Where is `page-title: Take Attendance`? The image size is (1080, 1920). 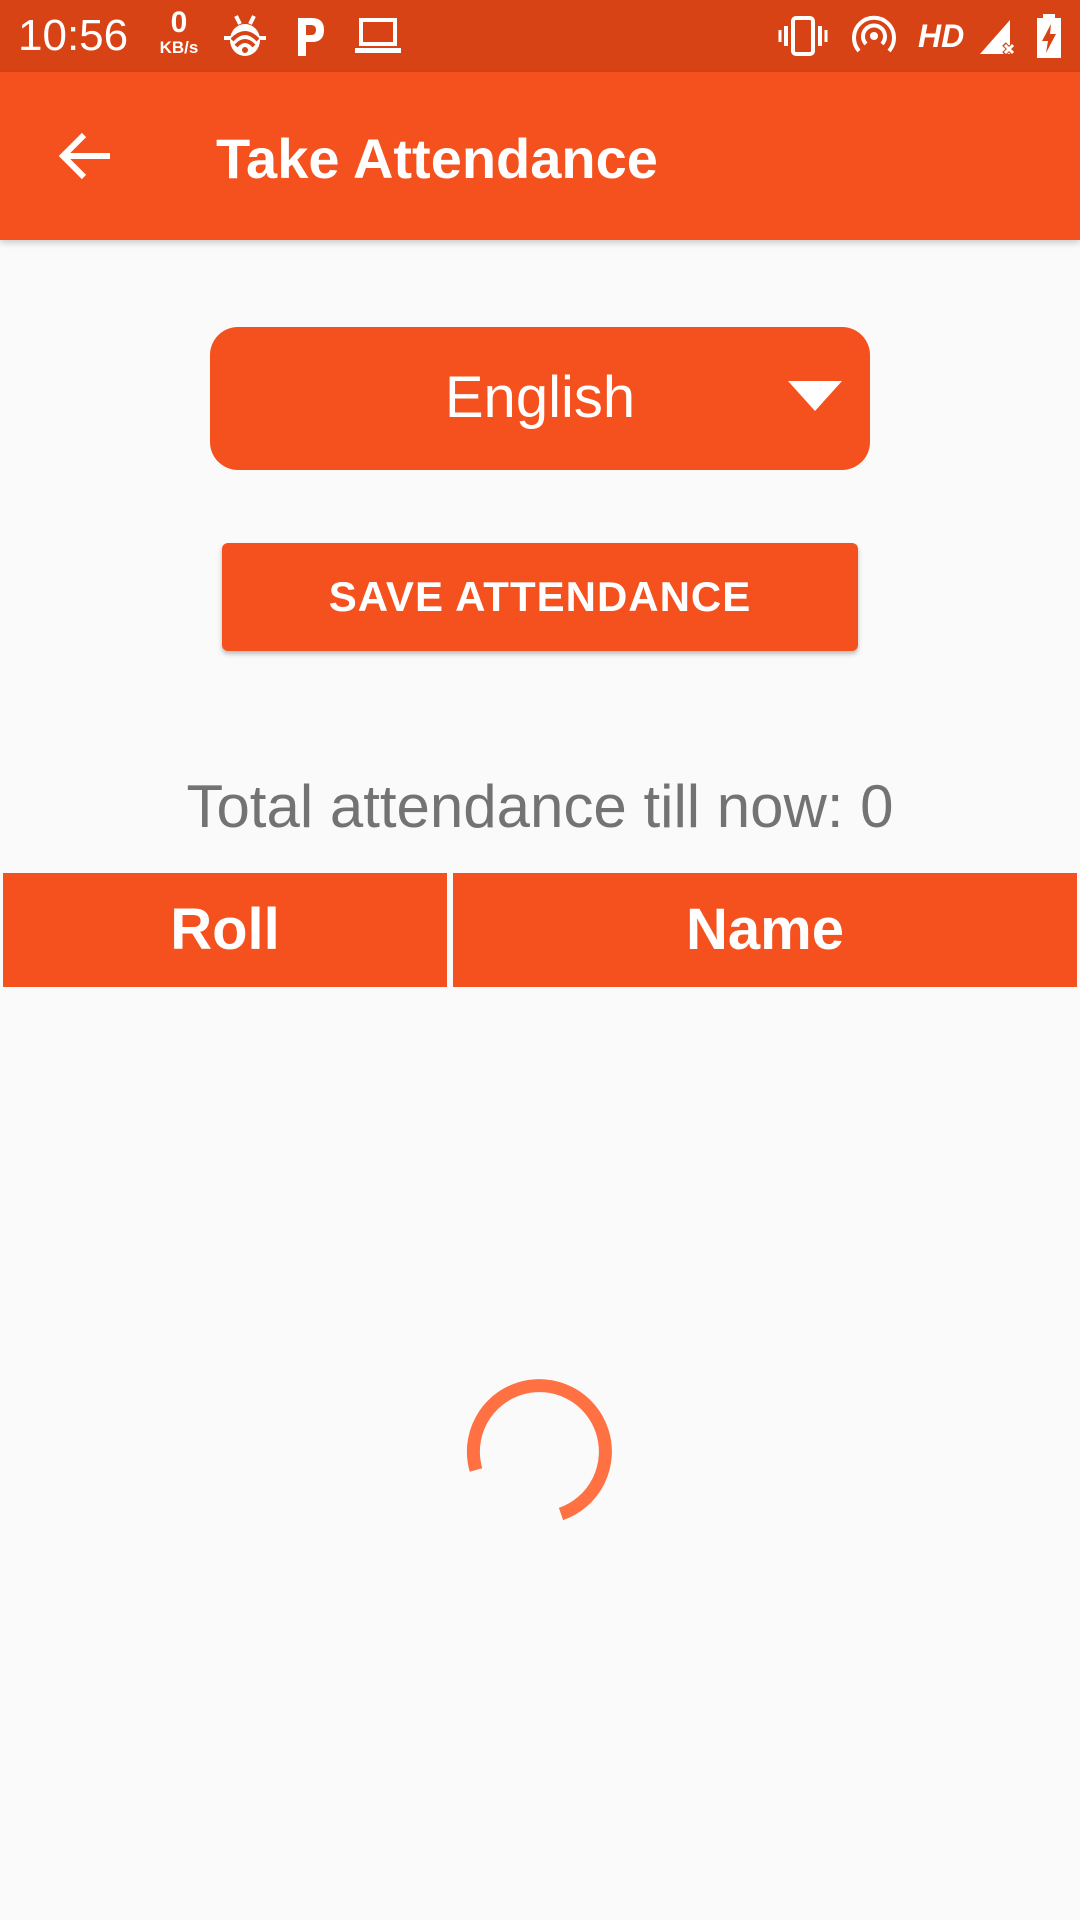 page-title: Take Attendance is located at coordinates (437, 158).